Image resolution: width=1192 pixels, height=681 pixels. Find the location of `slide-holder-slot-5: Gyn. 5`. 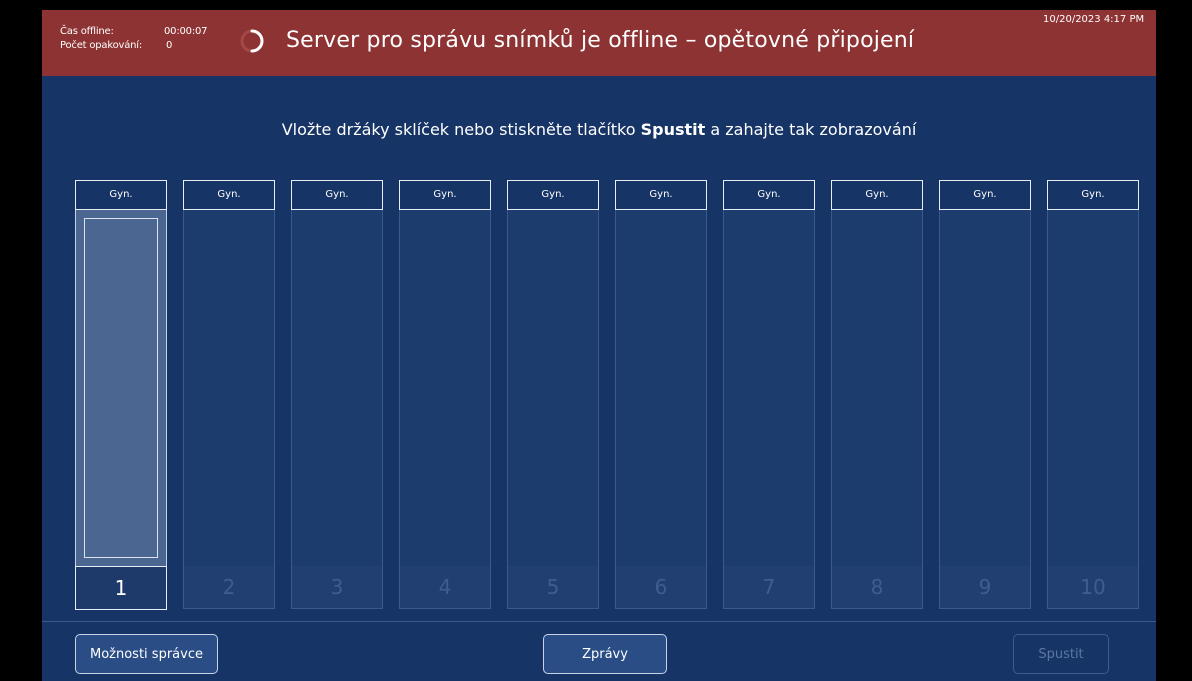

slide-holder-slot-5: Gyn. 5 is located at coordinates (553, 395).